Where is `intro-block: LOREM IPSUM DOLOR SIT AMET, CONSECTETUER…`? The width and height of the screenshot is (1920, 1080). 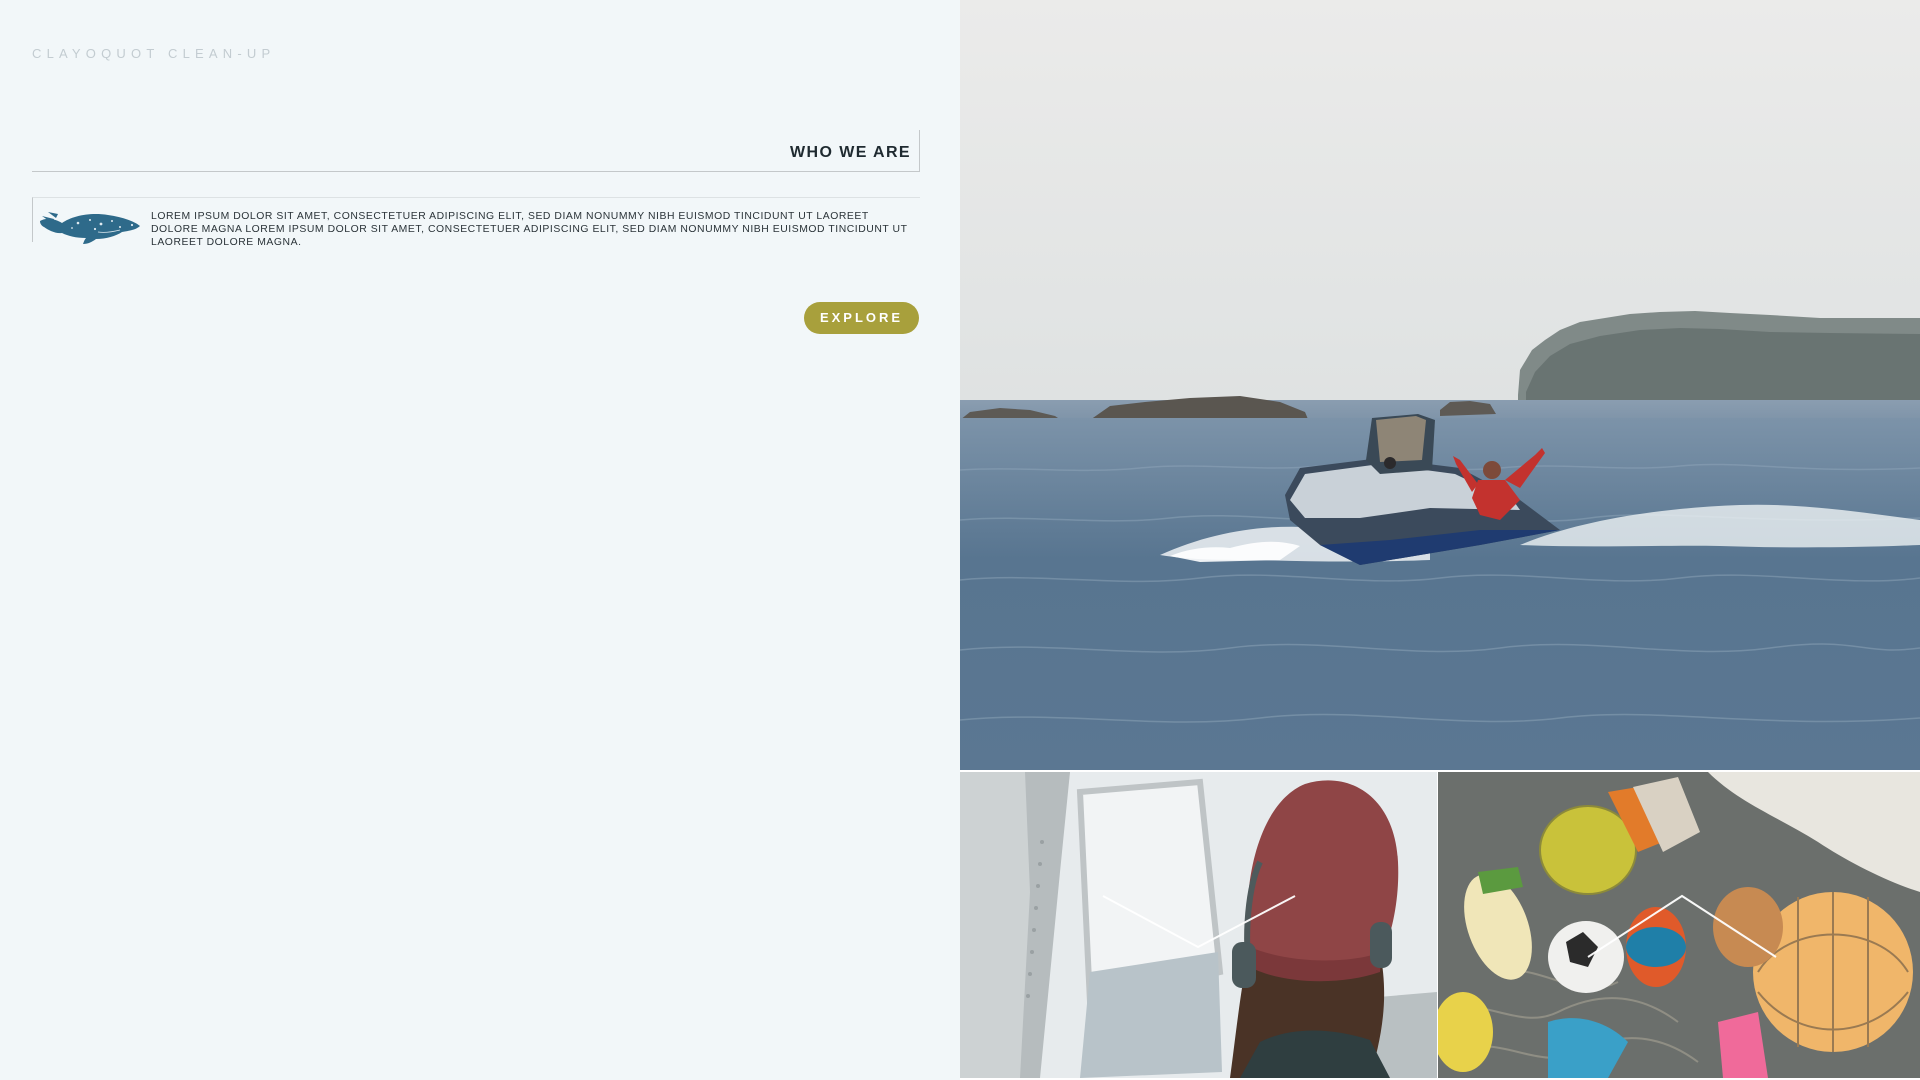 intro-block: LOREM IPSUM DOLOR SIT AMET, CONSECTETUER… is located at coordinates (476, 222).